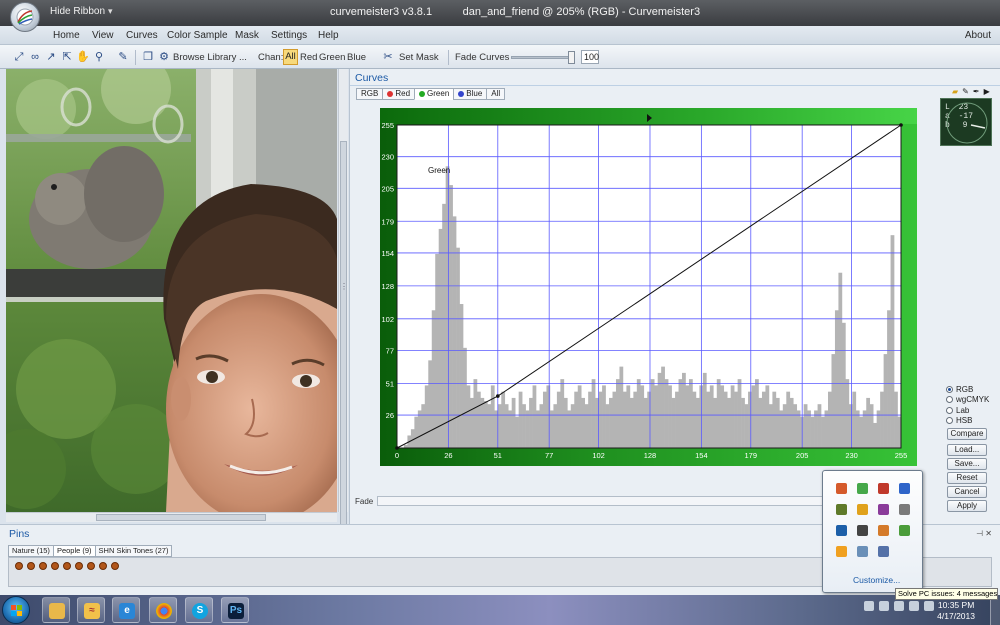 This screenshot has width=1000, height=625. What do you see at coordinates (967, 478) in the screenshot?
I see `reset-button: Reset` at bounding box center [967, 478].